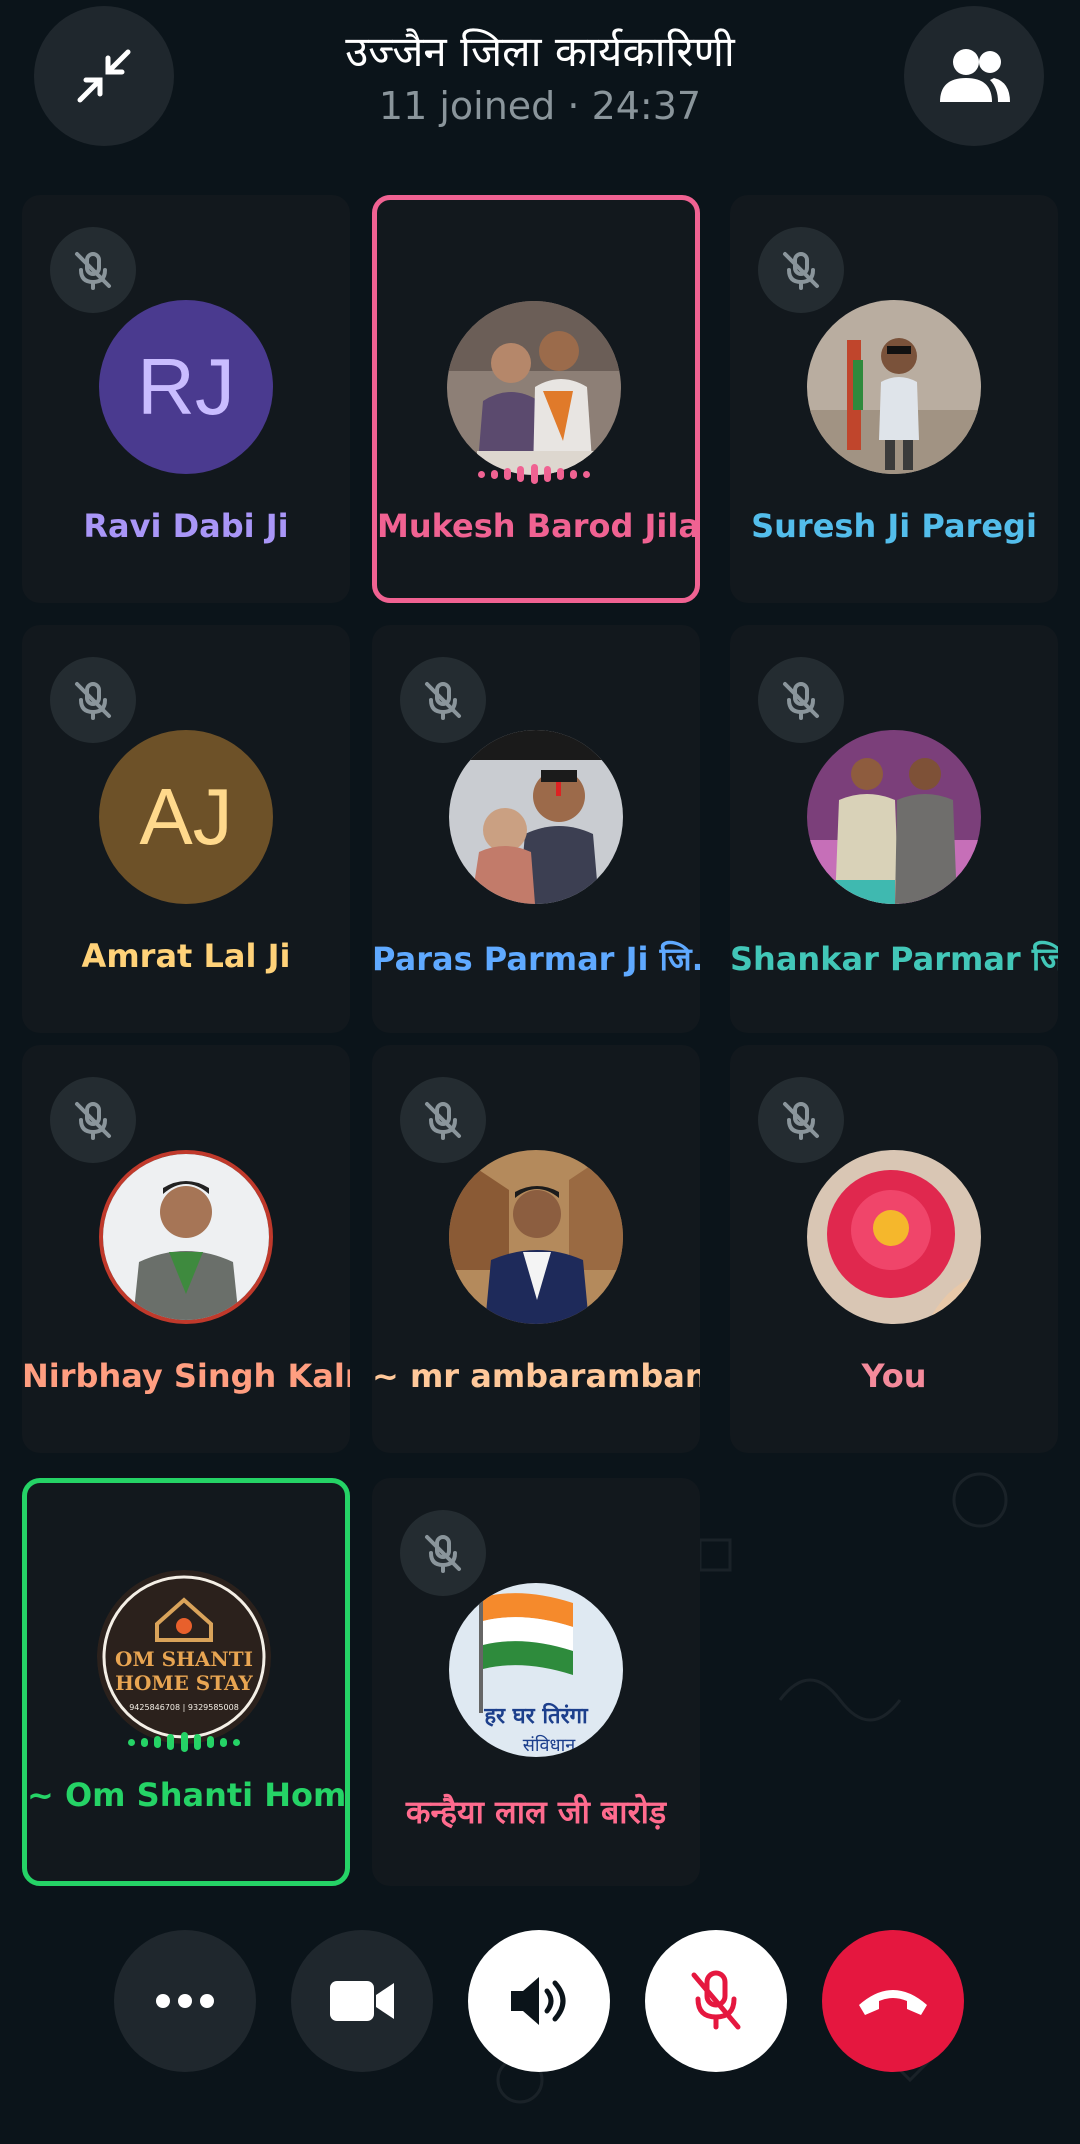  I want to click on joined-count: 11 joined, so click(467, 106).